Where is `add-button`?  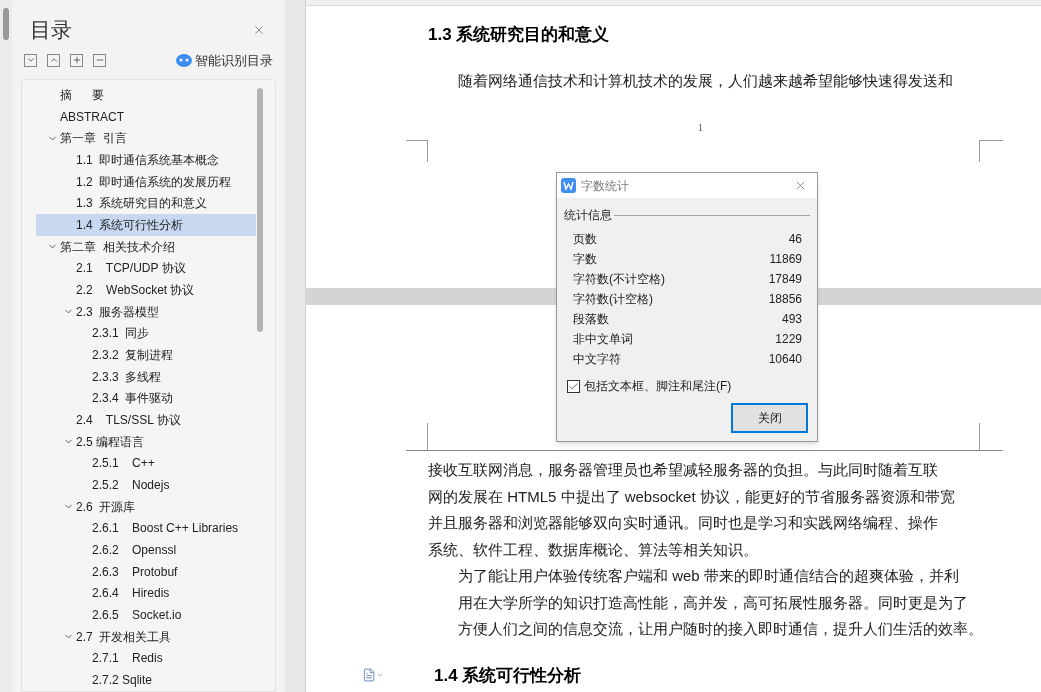 add-button is located at coordinates (76, 60).